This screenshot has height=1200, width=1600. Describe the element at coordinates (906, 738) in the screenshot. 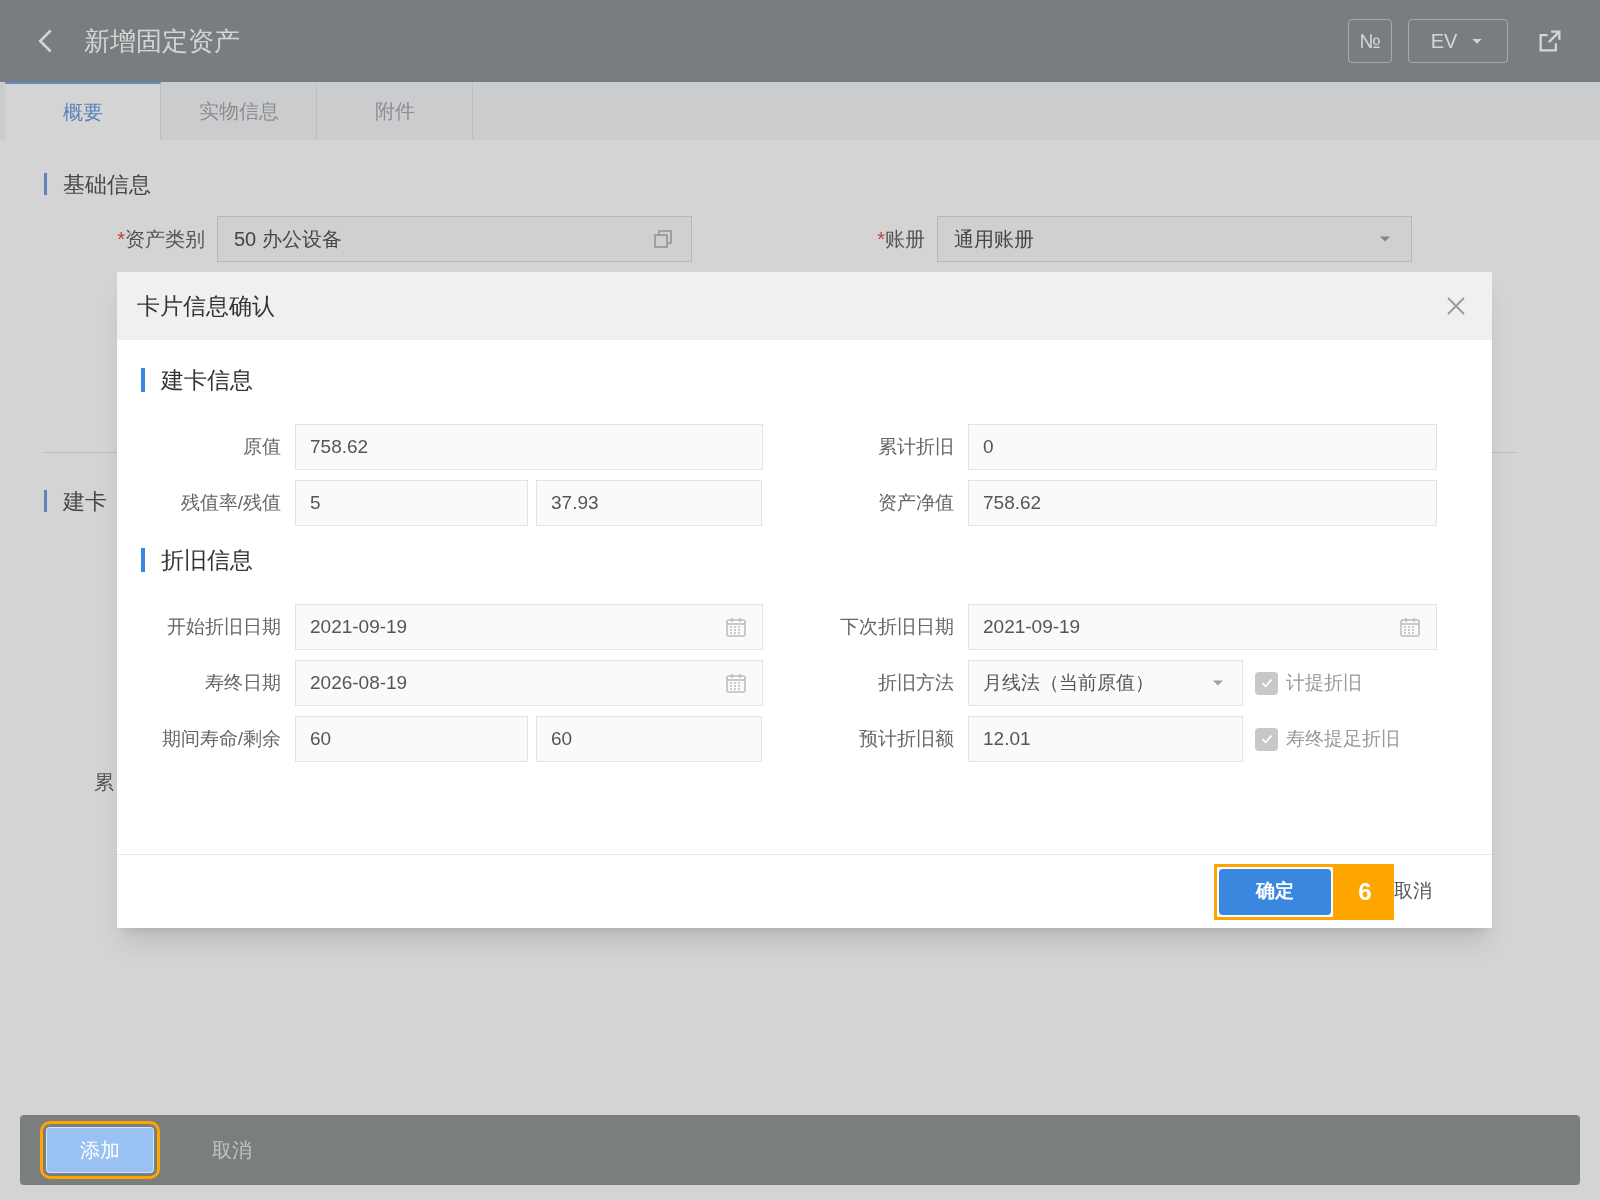

I see `field-label: 预计折旧额` at that location.